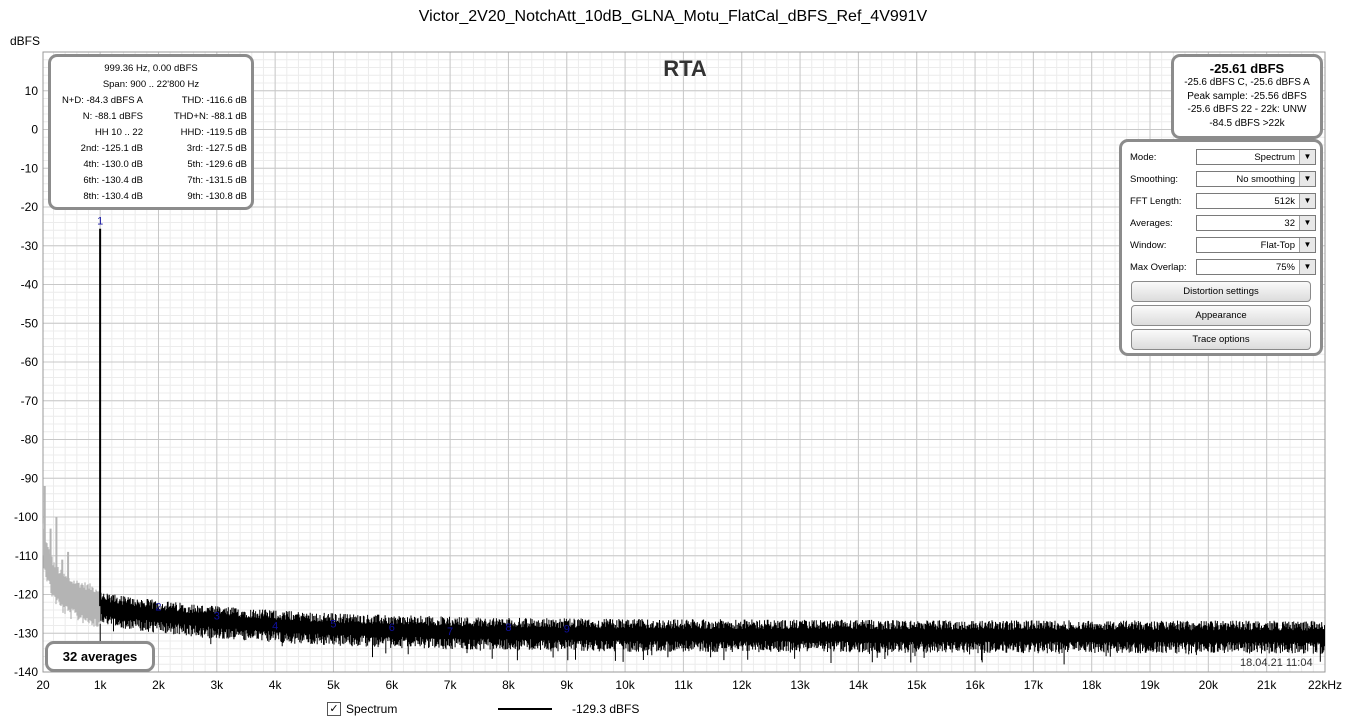  I want to click on rta-watermark: RTA, so click(685, 68).